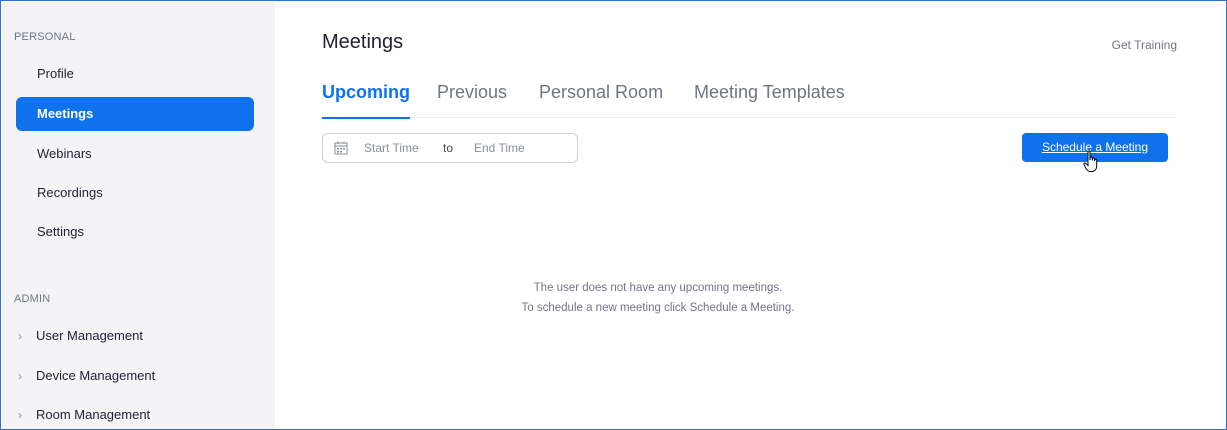  Describe the element at coordinates (45, 37) in the screenshot. I see `personal-section-title: PERSONAL` at that location.